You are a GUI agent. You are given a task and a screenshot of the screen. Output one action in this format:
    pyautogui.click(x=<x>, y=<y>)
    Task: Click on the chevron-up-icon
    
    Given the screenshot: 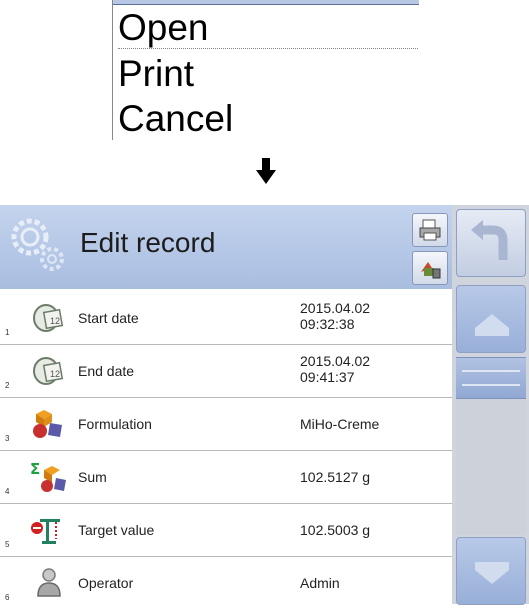 What is the action you would take?
    pyautogui.click(x=492, y=325)
    